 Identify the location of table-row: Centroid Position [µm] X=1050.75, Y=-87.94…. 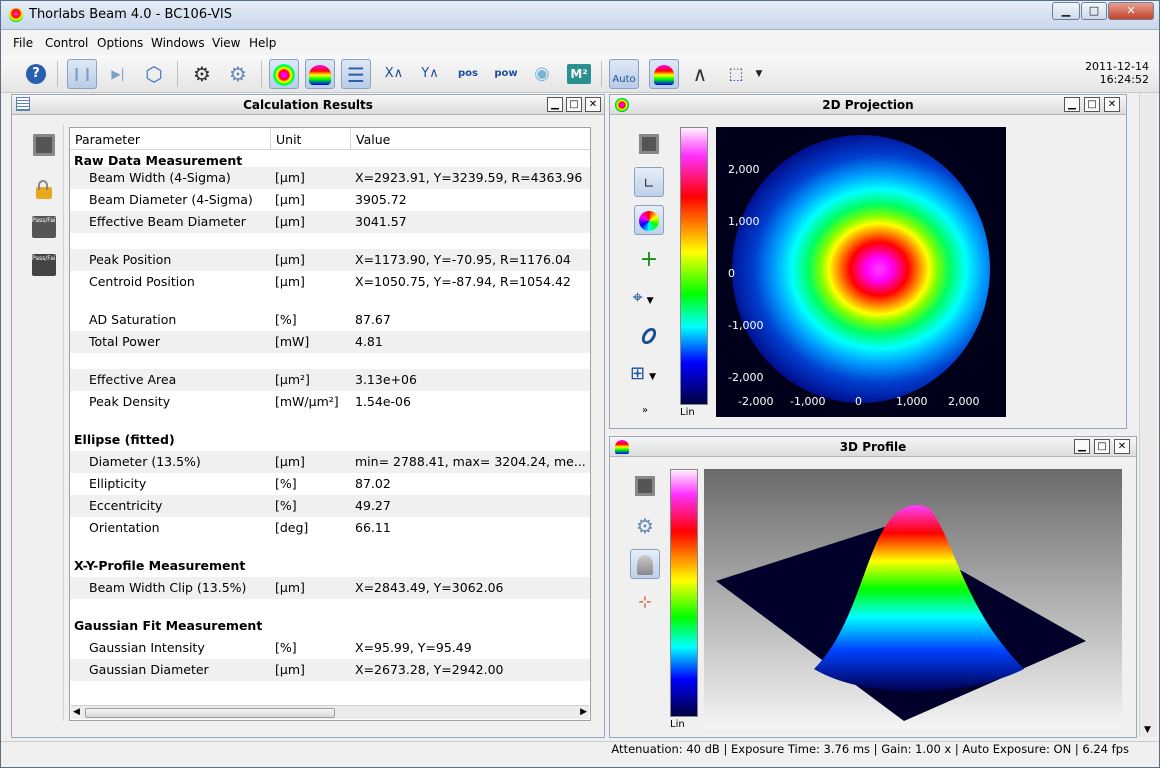
(330, 282).